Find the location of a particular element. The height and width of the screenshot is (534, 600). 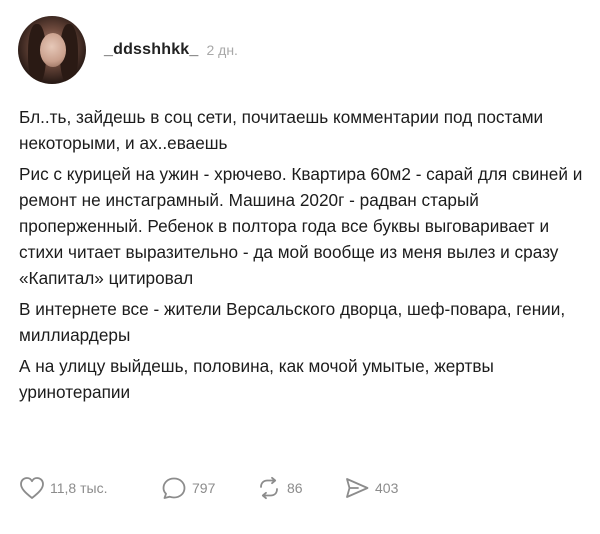

comment-button: 797 is located at coordinates (208, 488).